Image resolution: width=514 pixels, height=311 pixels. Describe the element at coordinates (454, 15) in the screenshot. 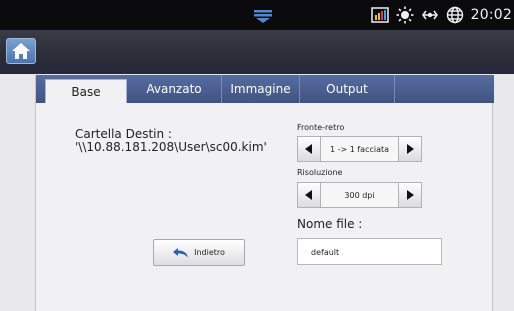

I see `globe-icon` at that location.